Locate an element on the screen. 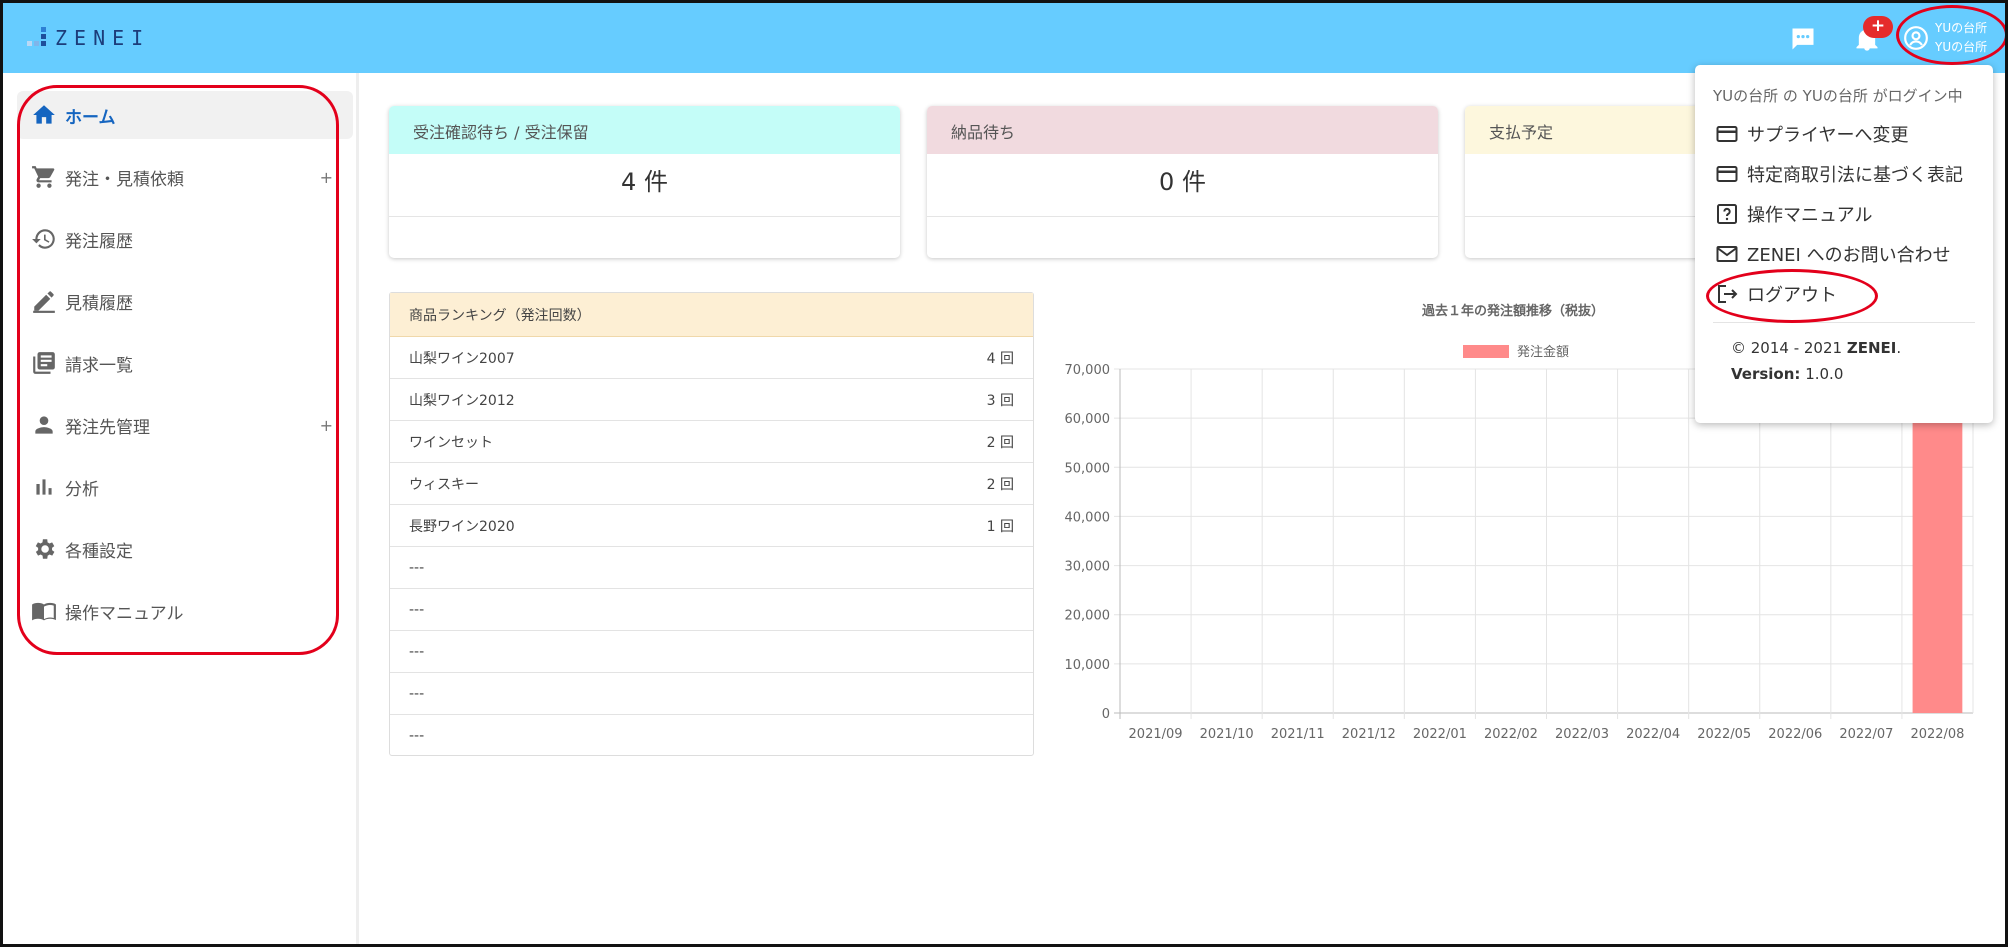 This screenshot has height=947, width=2008. ranking-product-name: 山梨ワイン2012 is located at coordinates (462, 400).